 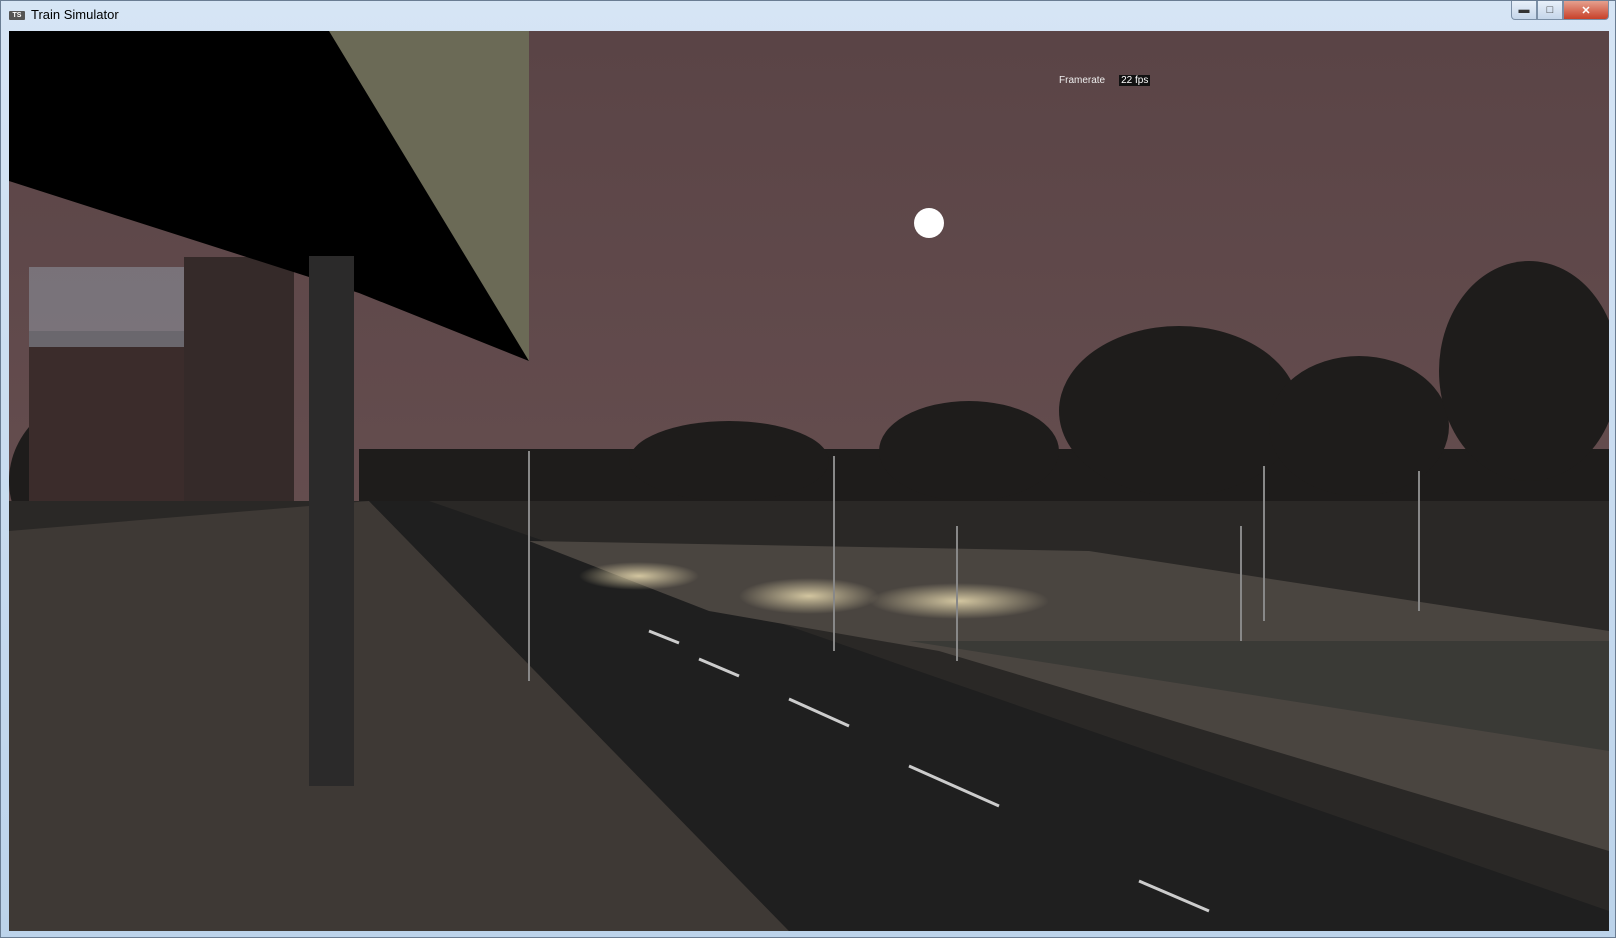 I want to click on buildings, so click(x=161, y=394).